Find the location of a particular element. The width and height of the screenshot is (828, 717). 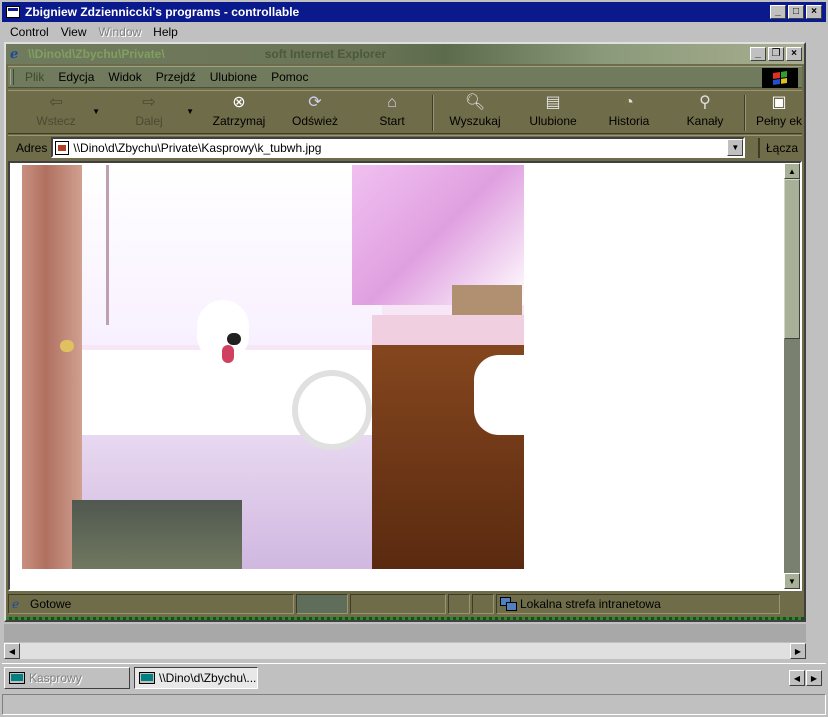

stop-button: ⊗ Zatrzymaj is located at coordinates (239, 113).